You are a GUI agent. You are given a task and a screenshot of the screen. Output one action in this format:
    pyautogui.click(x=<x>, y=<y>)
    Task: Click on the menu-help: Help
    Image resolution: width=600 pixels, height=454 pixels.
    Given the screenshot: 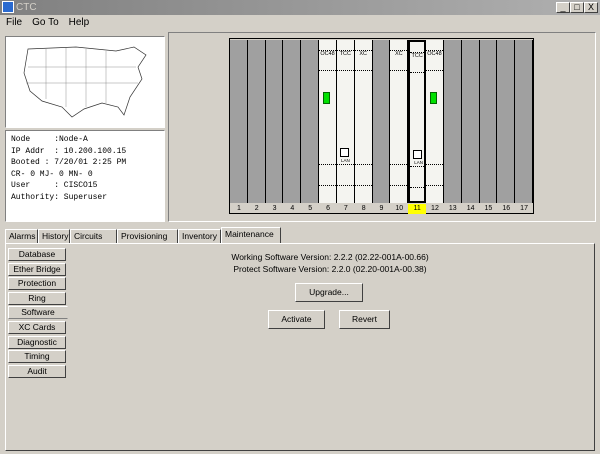 What is the action you would take?
    pyautogui.click(x=79, y=22)
    